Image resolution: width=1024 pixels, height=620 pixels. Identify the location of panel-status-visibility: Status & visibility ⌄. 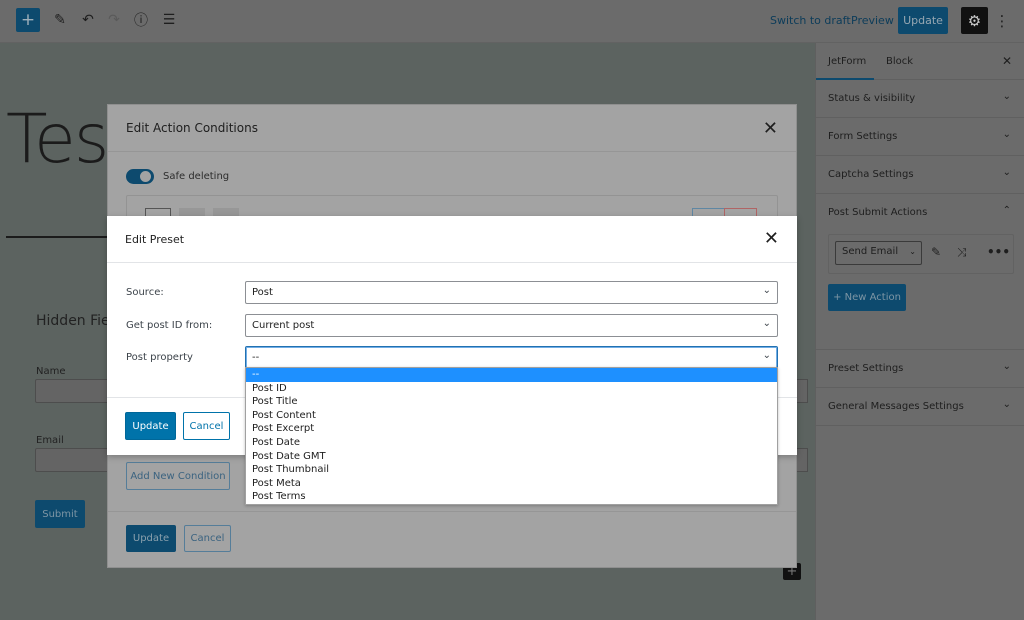
(920, 99).